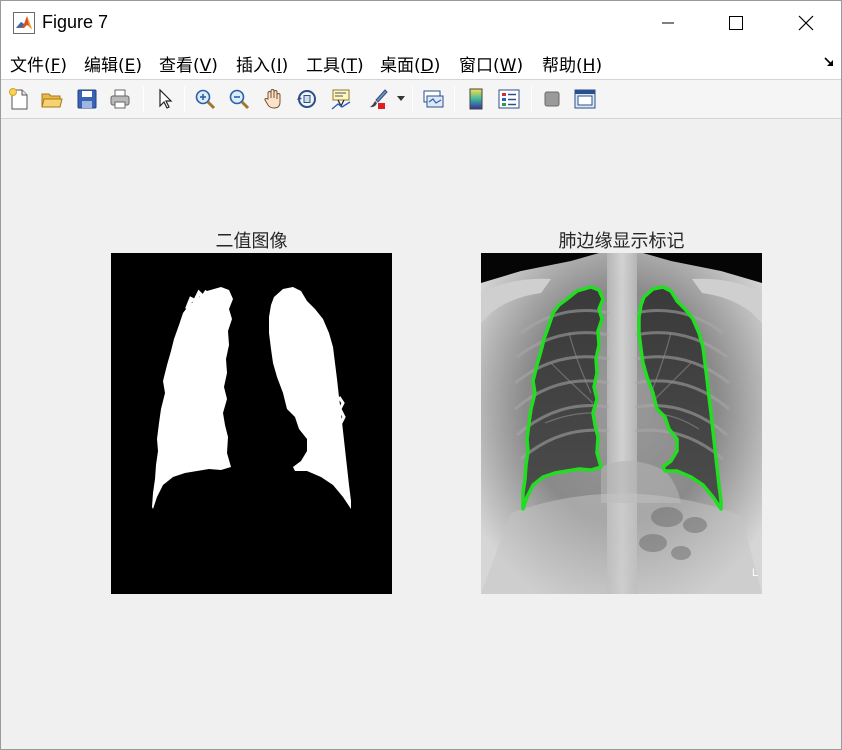  I want to click on insert-legend-button, so click(509, 99).